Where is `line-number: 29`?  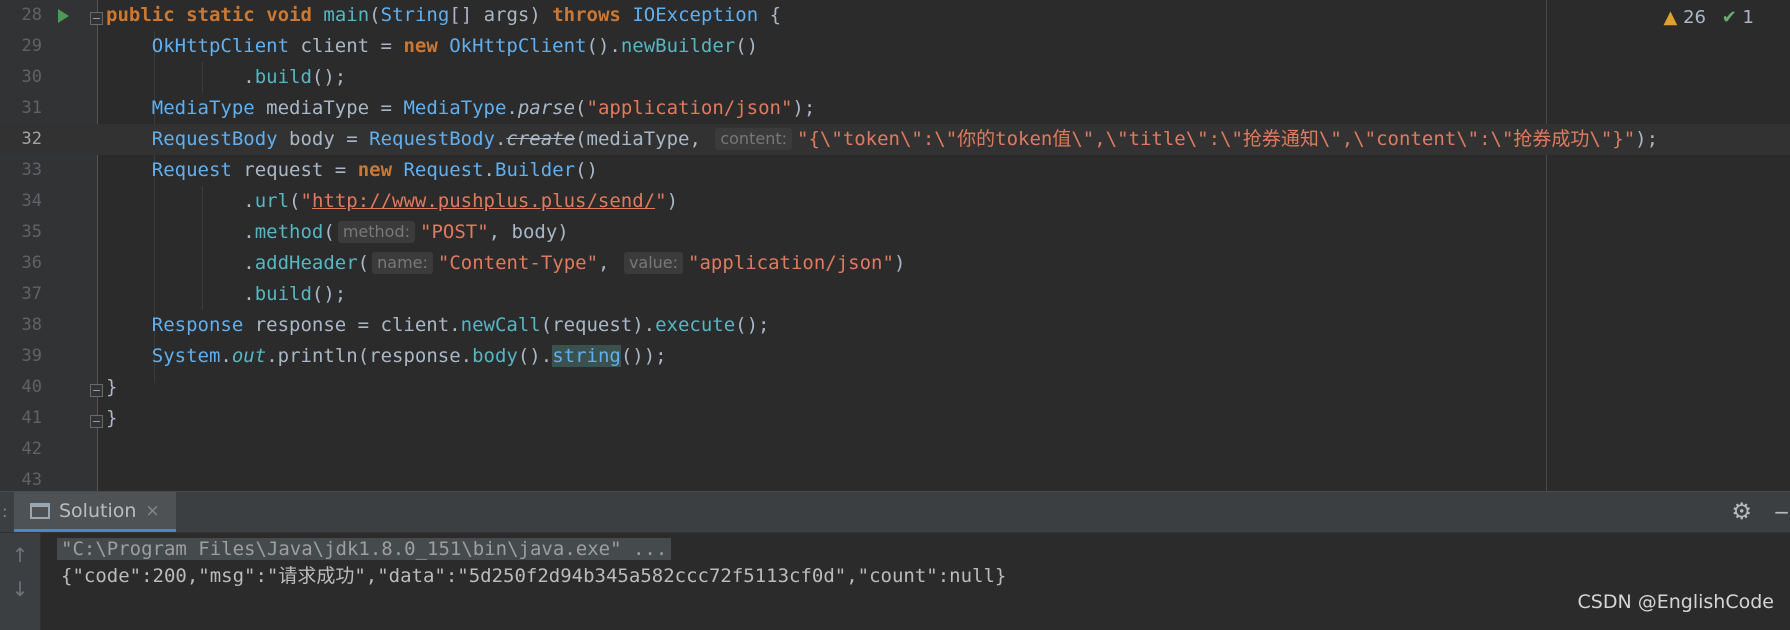
line-number: 29 is located at coordinates (21, 46).